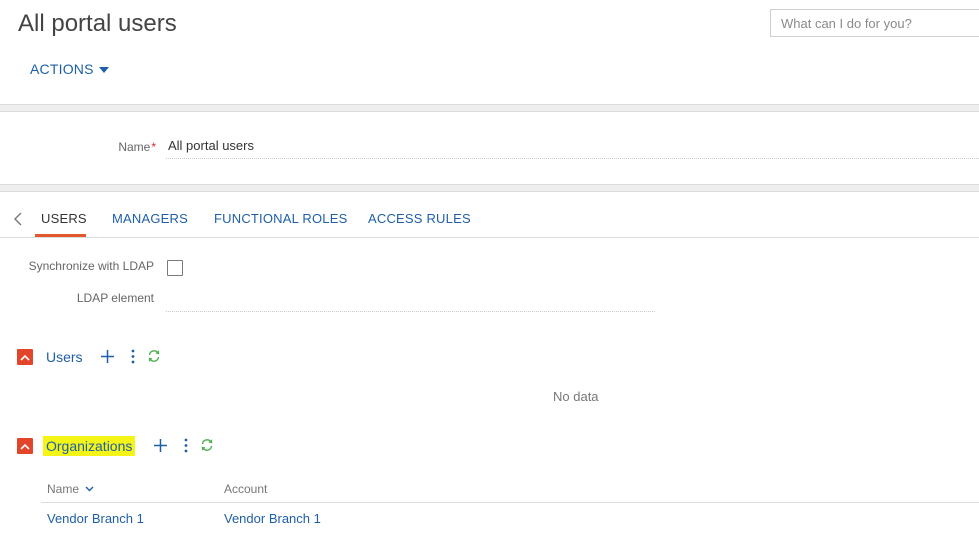 The image size is (979, 553). I want to click on tabs-divider, so click(489, 237).